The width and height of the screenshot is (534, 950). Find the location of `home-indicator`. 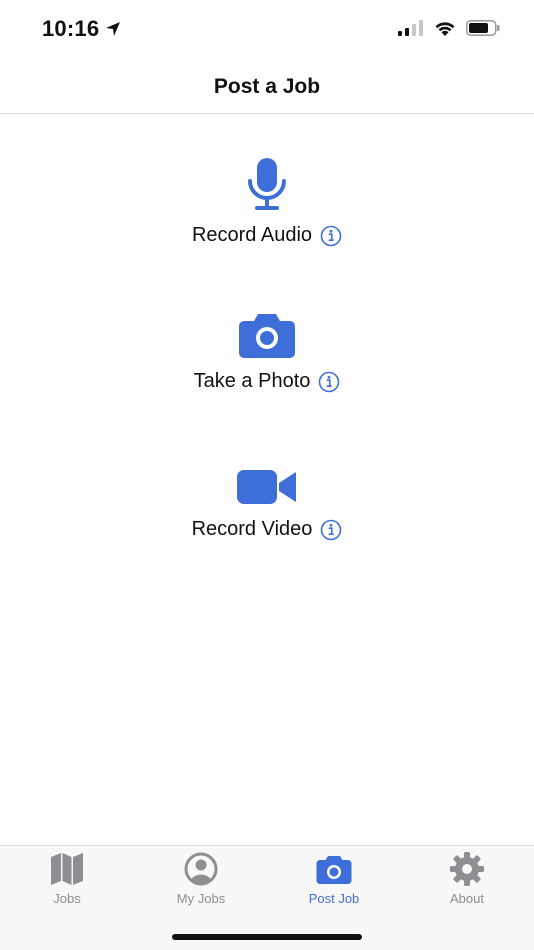

home-indicator is located at coordinates (267, 937).